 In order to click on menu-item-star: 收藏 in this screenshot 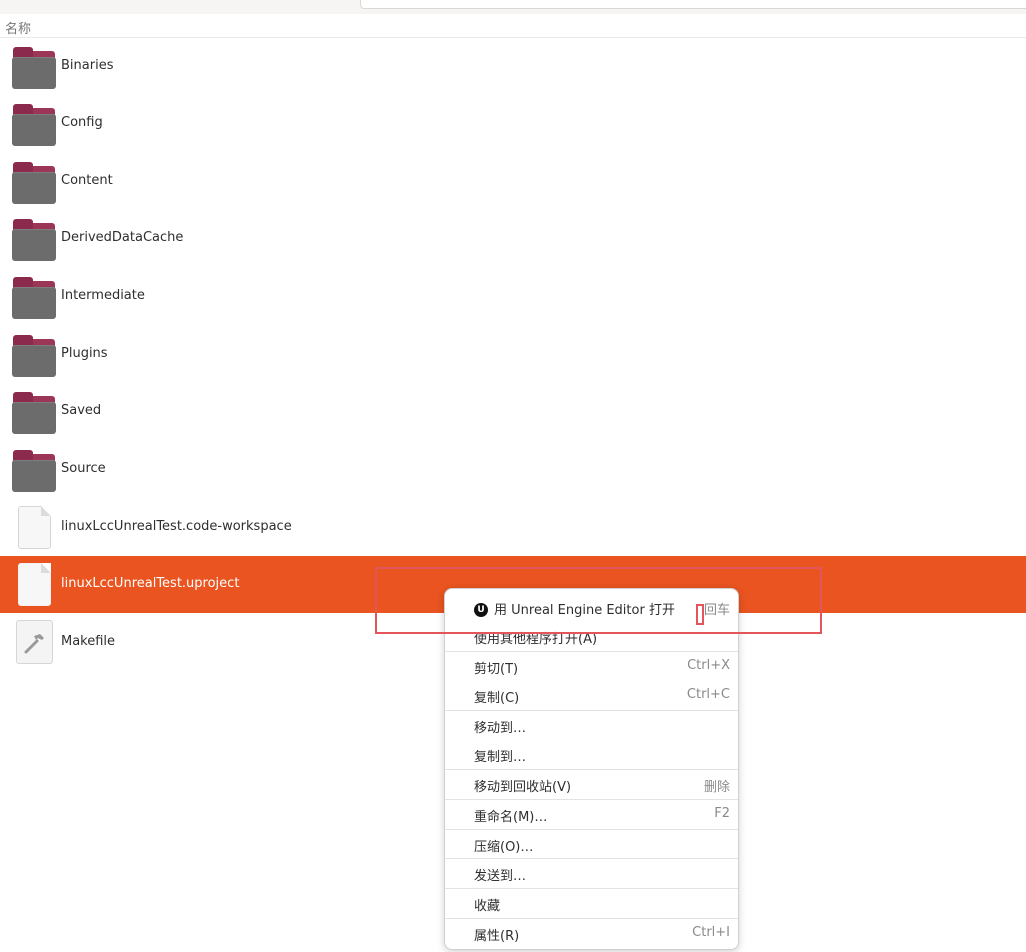, I will do `click(591, 903)`.